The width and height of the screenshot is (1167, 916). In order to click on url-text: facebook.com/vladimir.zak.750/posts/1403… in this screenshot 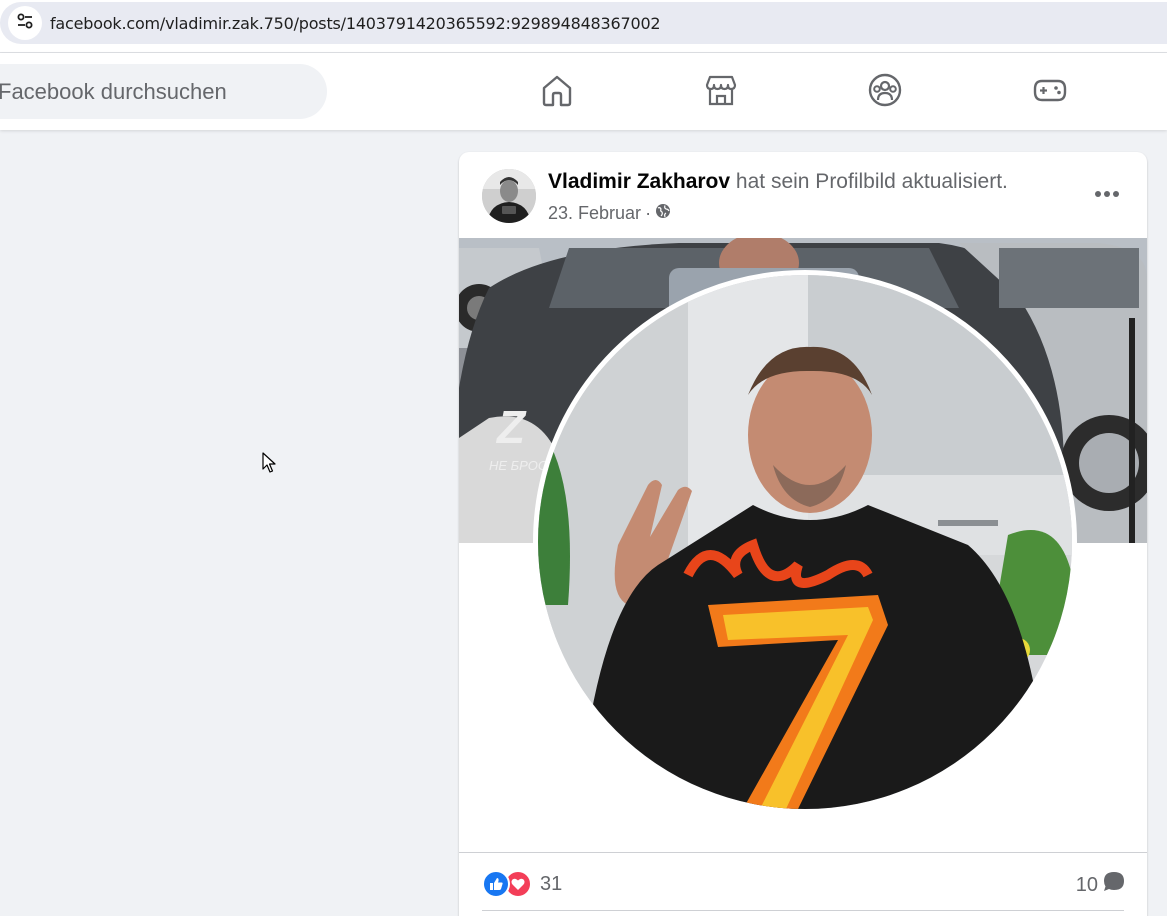, I will do `click(355, 23)`.